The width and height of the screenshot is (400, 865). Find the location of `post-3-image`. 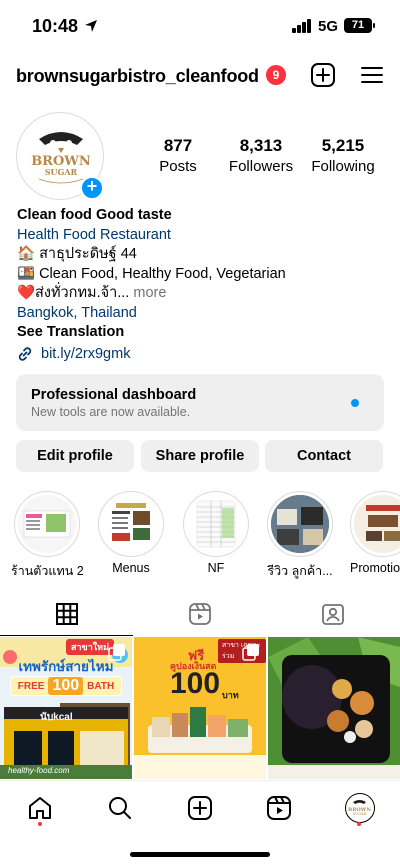

post-3-image is located at coordinates (334, 708).